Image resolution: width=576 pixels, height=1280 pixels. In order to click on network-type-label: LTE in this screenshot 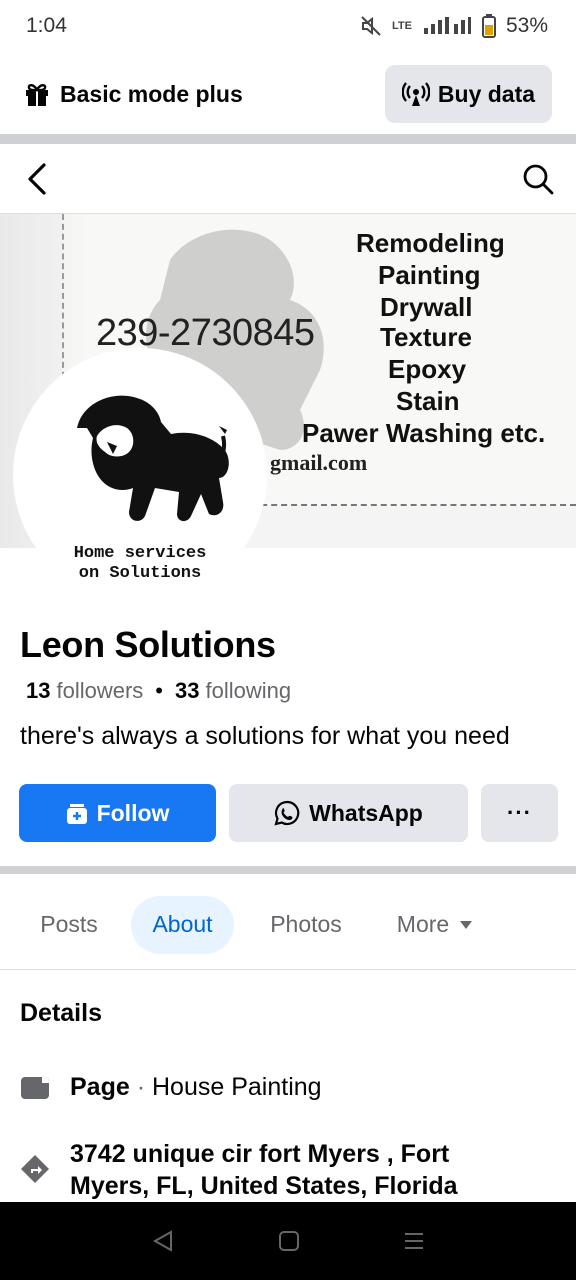, I will do `click(402, 26)`.